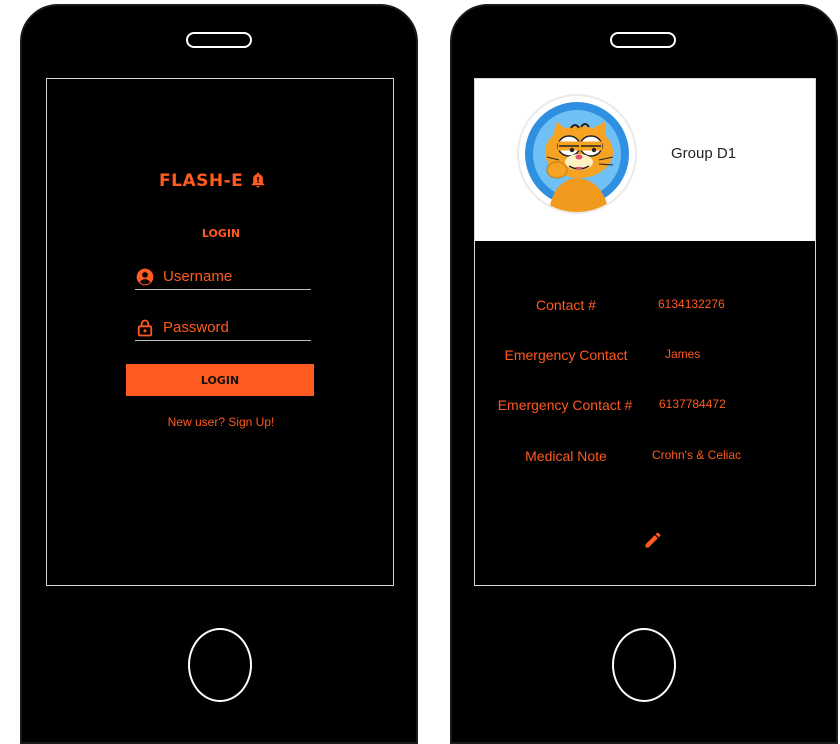  Describe the element at coordinates (236, 276) in the screenshot. I see `username-input` at that location.